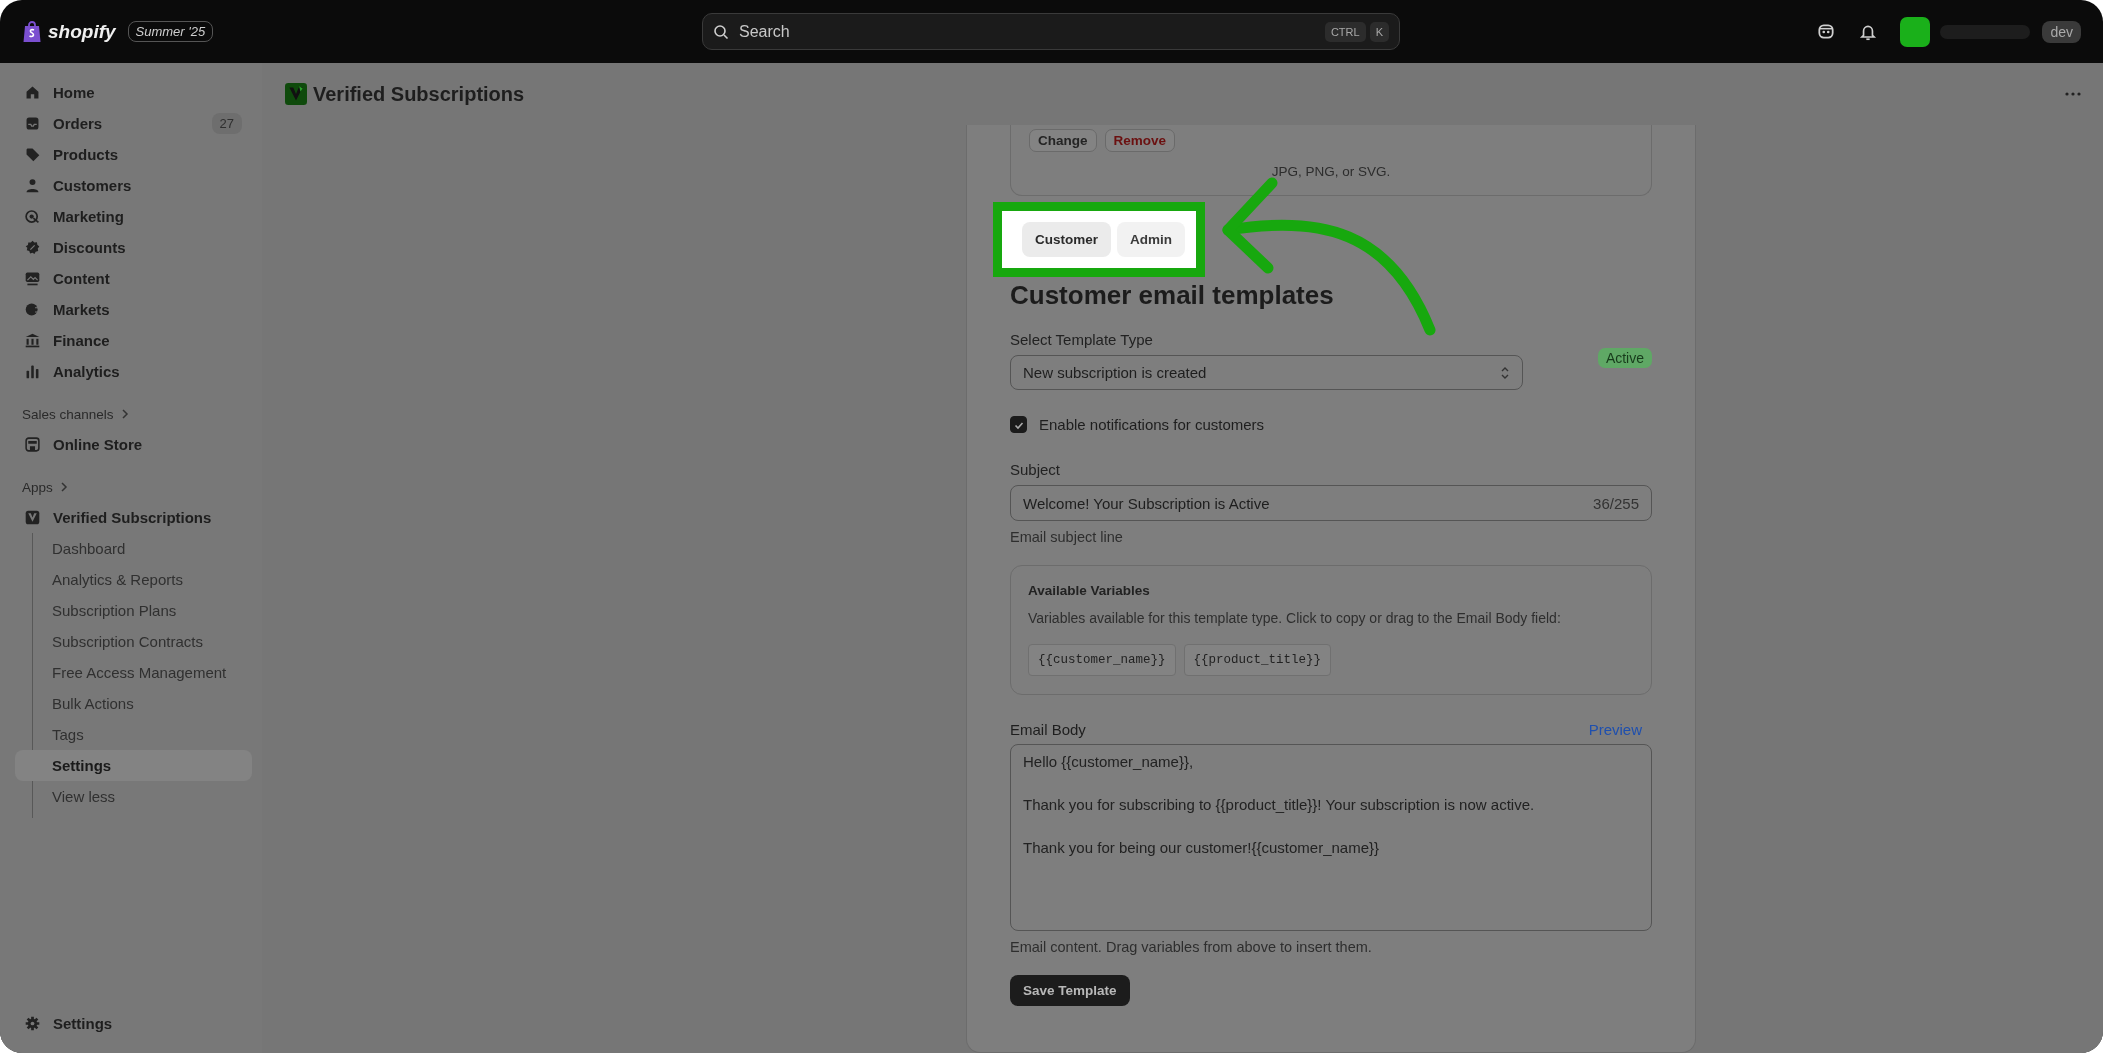  Describe the element at coordinates (1191, 947) in the screenshot. I see `help-text: Email content. Drag variables from above to insert them.` at that location.